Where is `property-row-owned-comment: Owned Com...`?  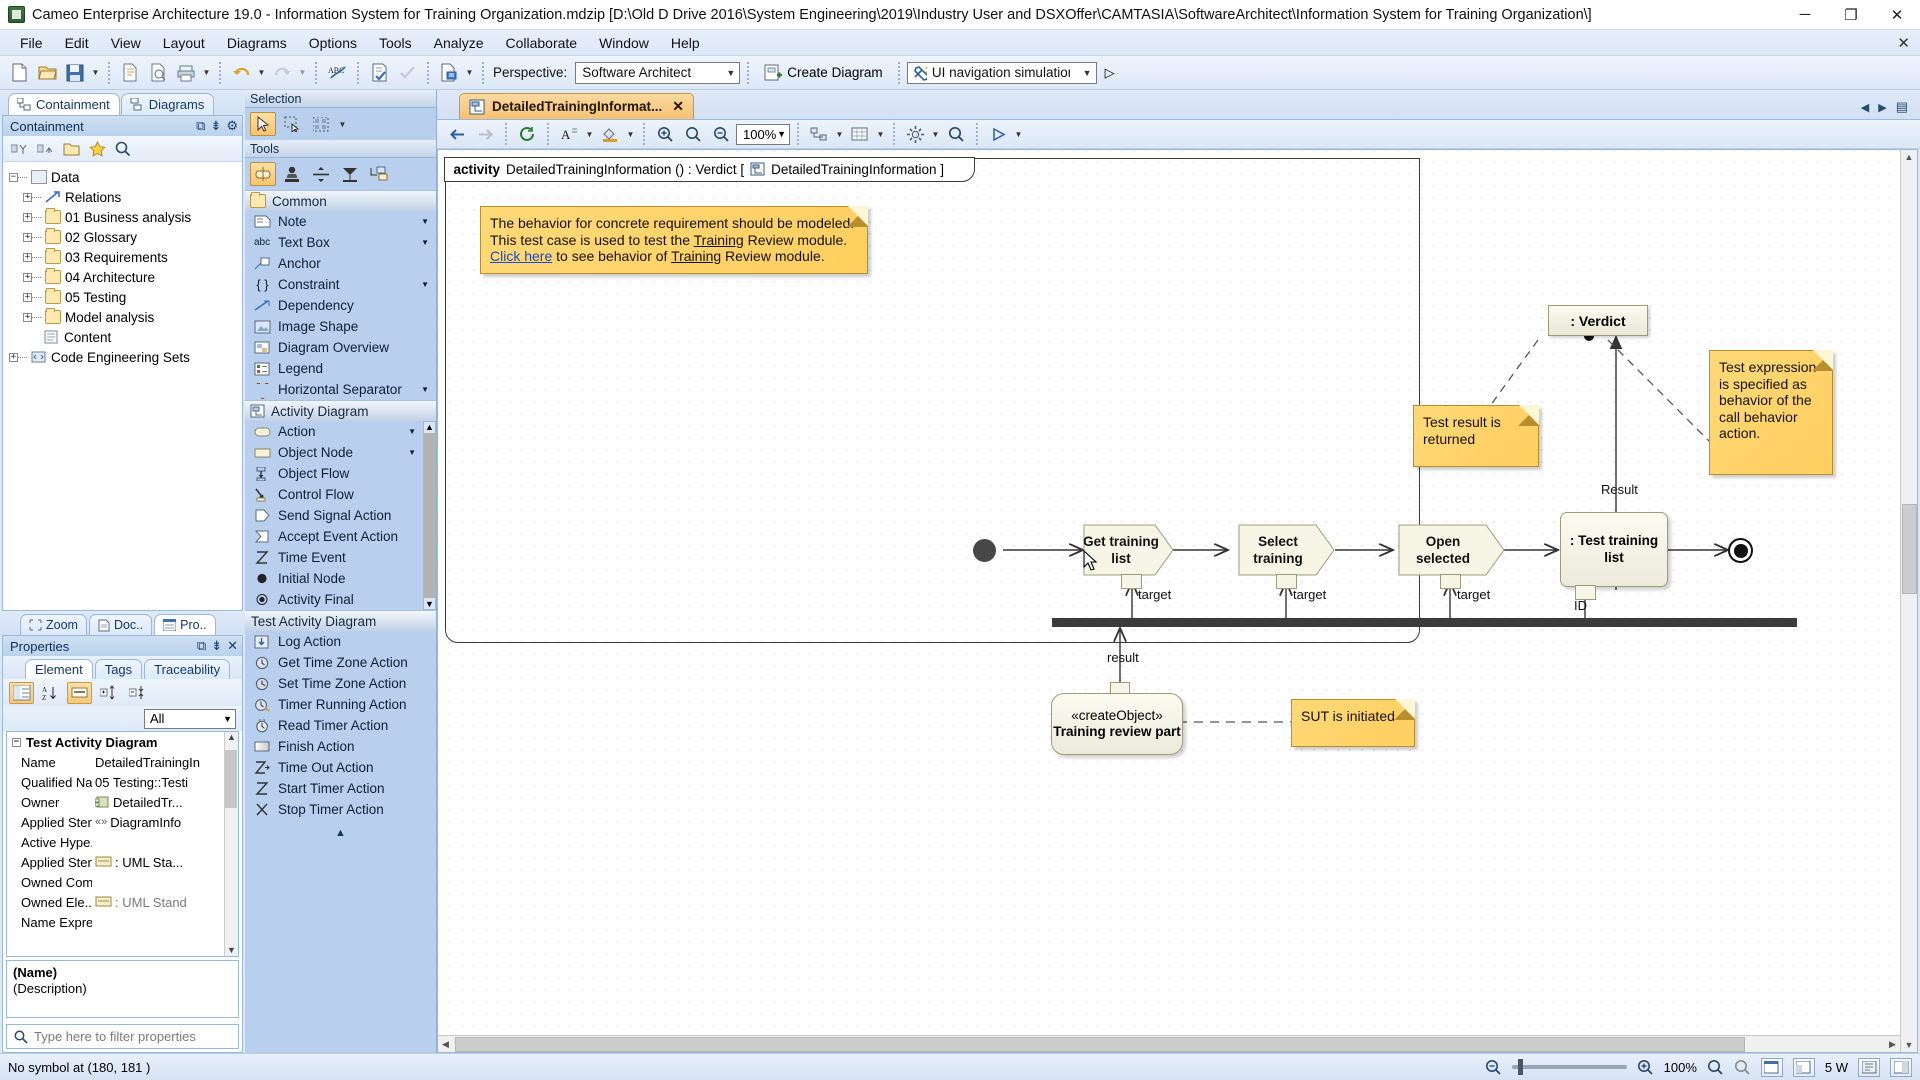 property-row-owned-comment: Owned Com... is located at coordinates (122, 882).